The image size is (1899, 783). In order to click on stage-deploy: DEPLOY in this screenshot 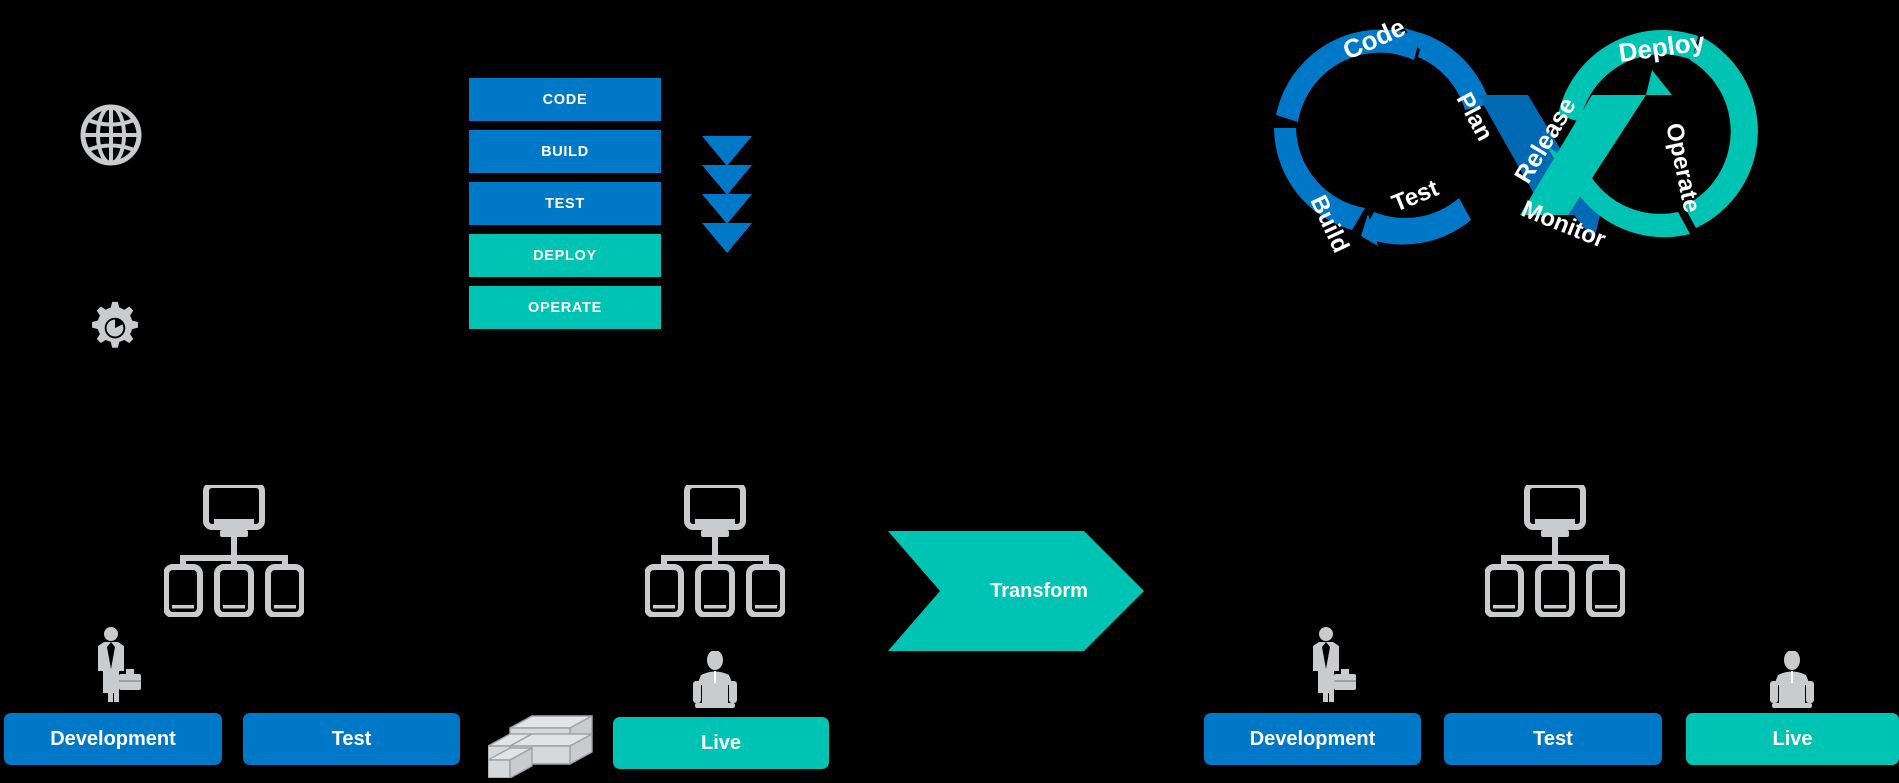, I will do `click(565, 255)`.